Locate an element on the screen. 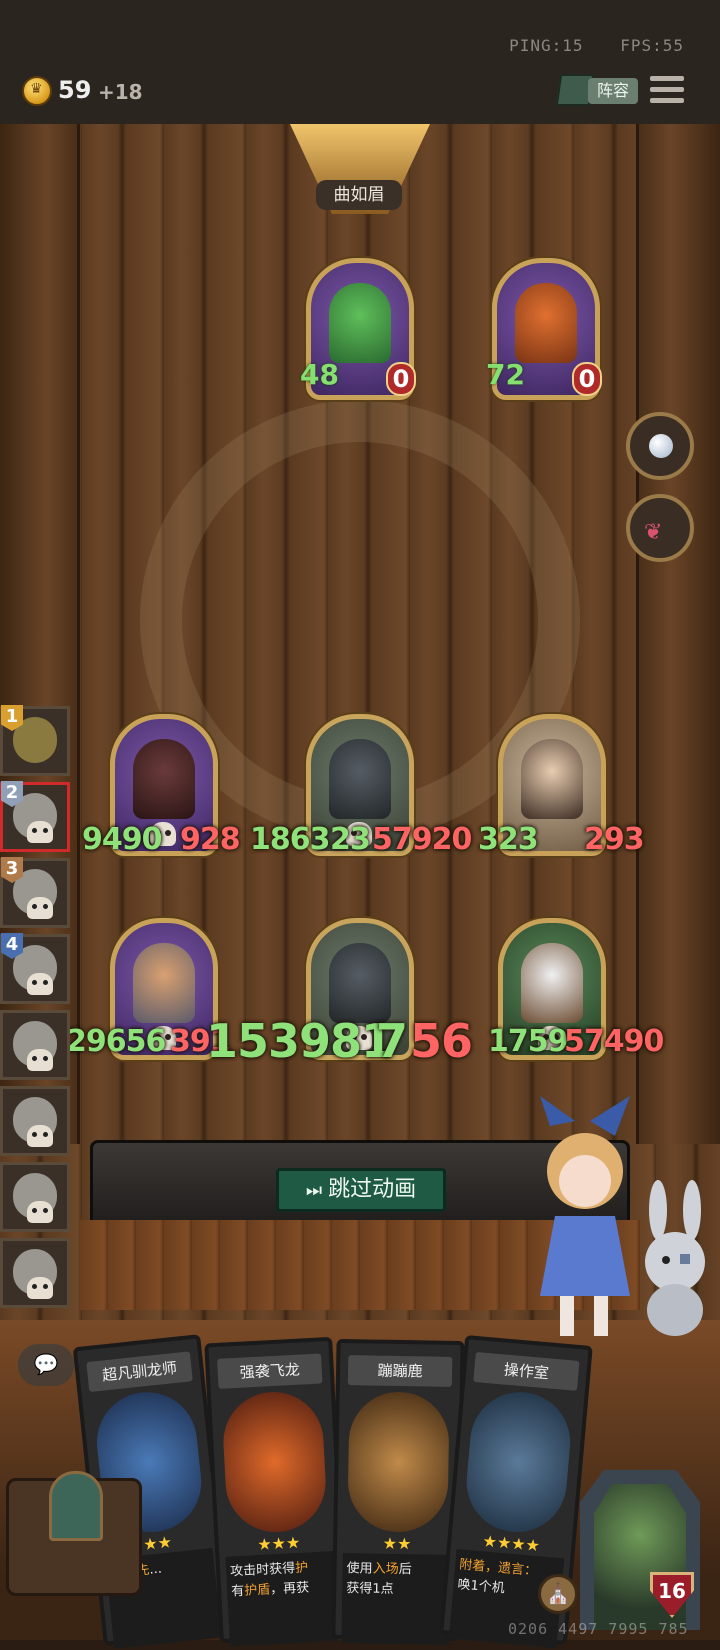  tavern-shop-button is located at coordinates (74, 1533).